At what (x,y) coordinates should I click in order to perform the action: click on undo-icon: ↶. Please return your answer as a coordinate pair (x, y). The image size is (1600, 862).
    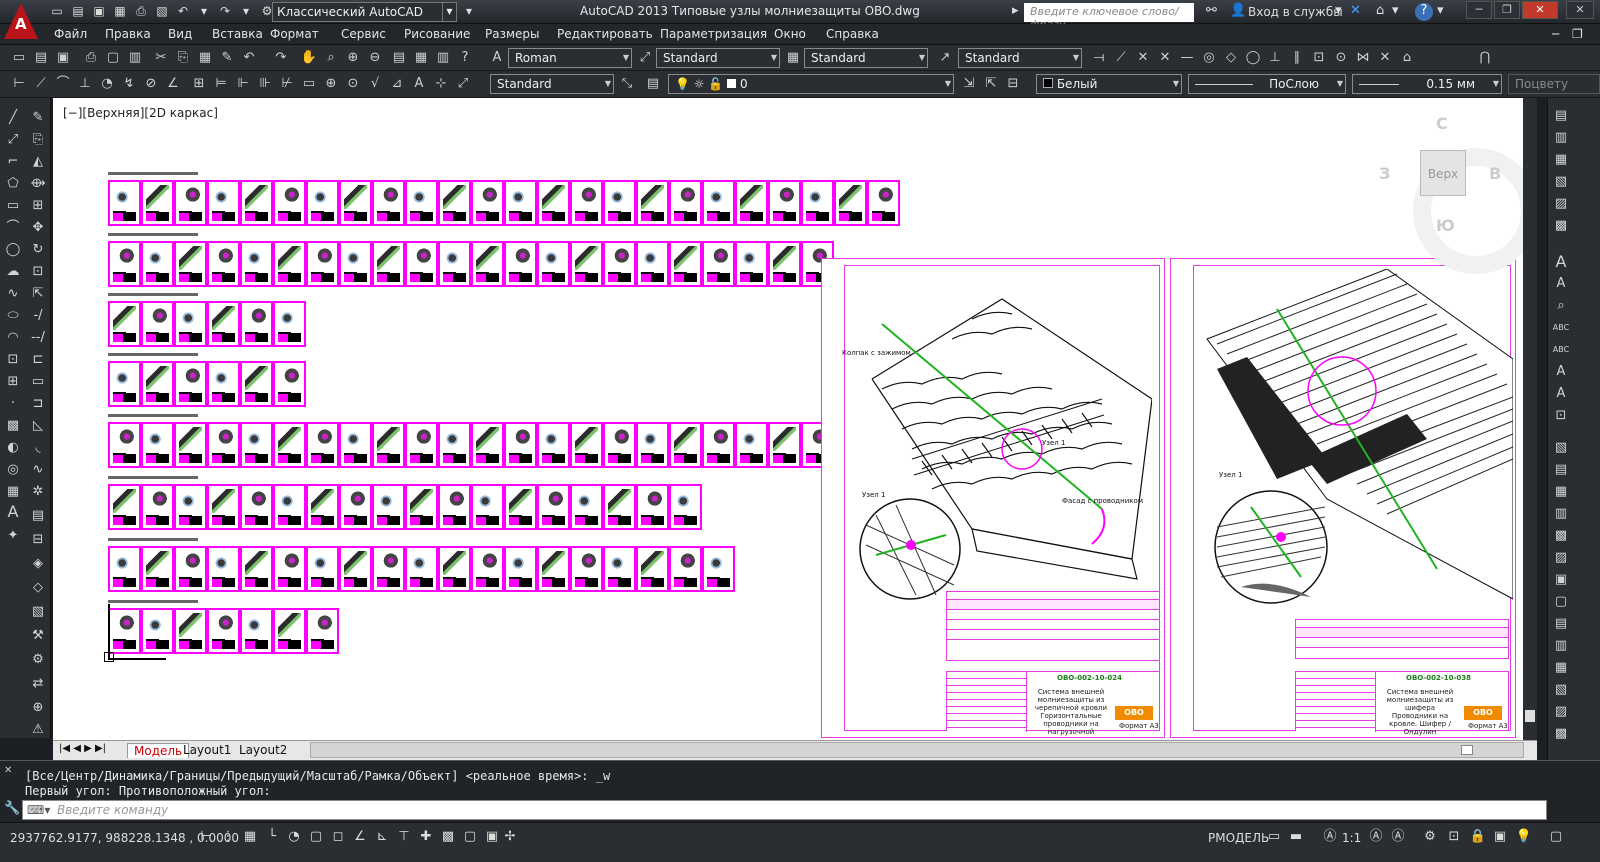
    Looking at the image, I should click on (249, 58).